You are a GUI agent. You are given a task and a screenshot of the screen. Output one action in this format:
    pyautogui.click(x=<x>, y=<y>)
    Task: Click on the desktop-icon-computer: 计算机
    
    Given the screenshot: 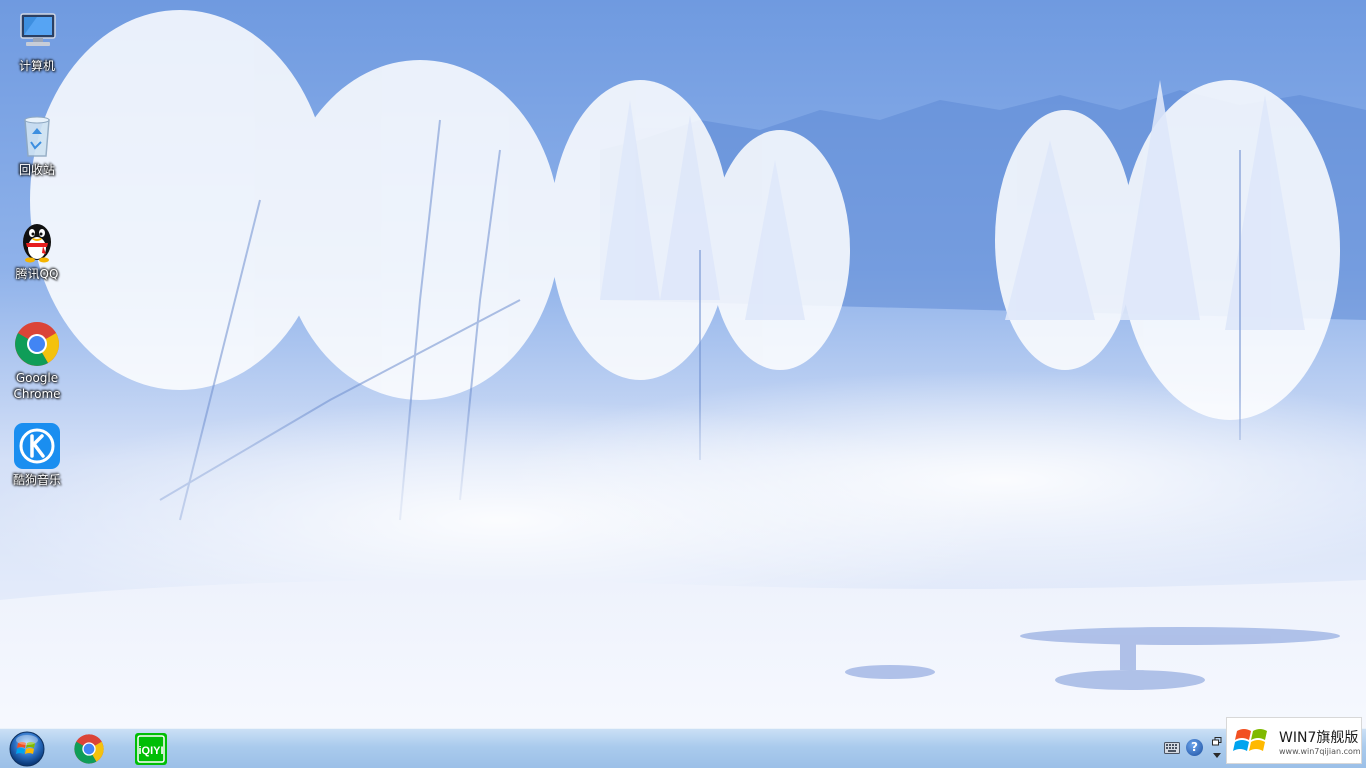 What is the action you would take?
    pyautogui.click(x=37, y=41)
    